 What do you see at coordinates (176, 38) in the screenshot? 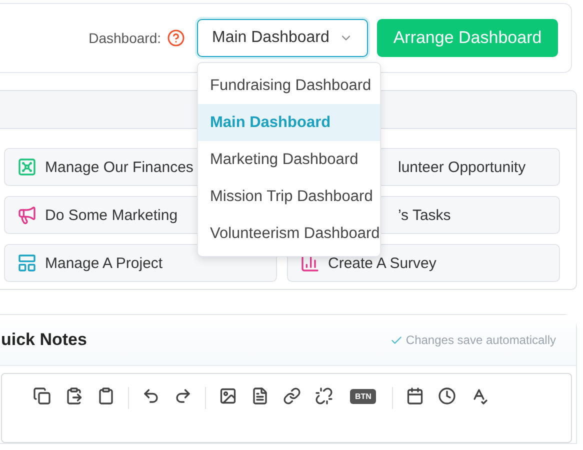
I see `help-icon` at bounding box center [176, 38].